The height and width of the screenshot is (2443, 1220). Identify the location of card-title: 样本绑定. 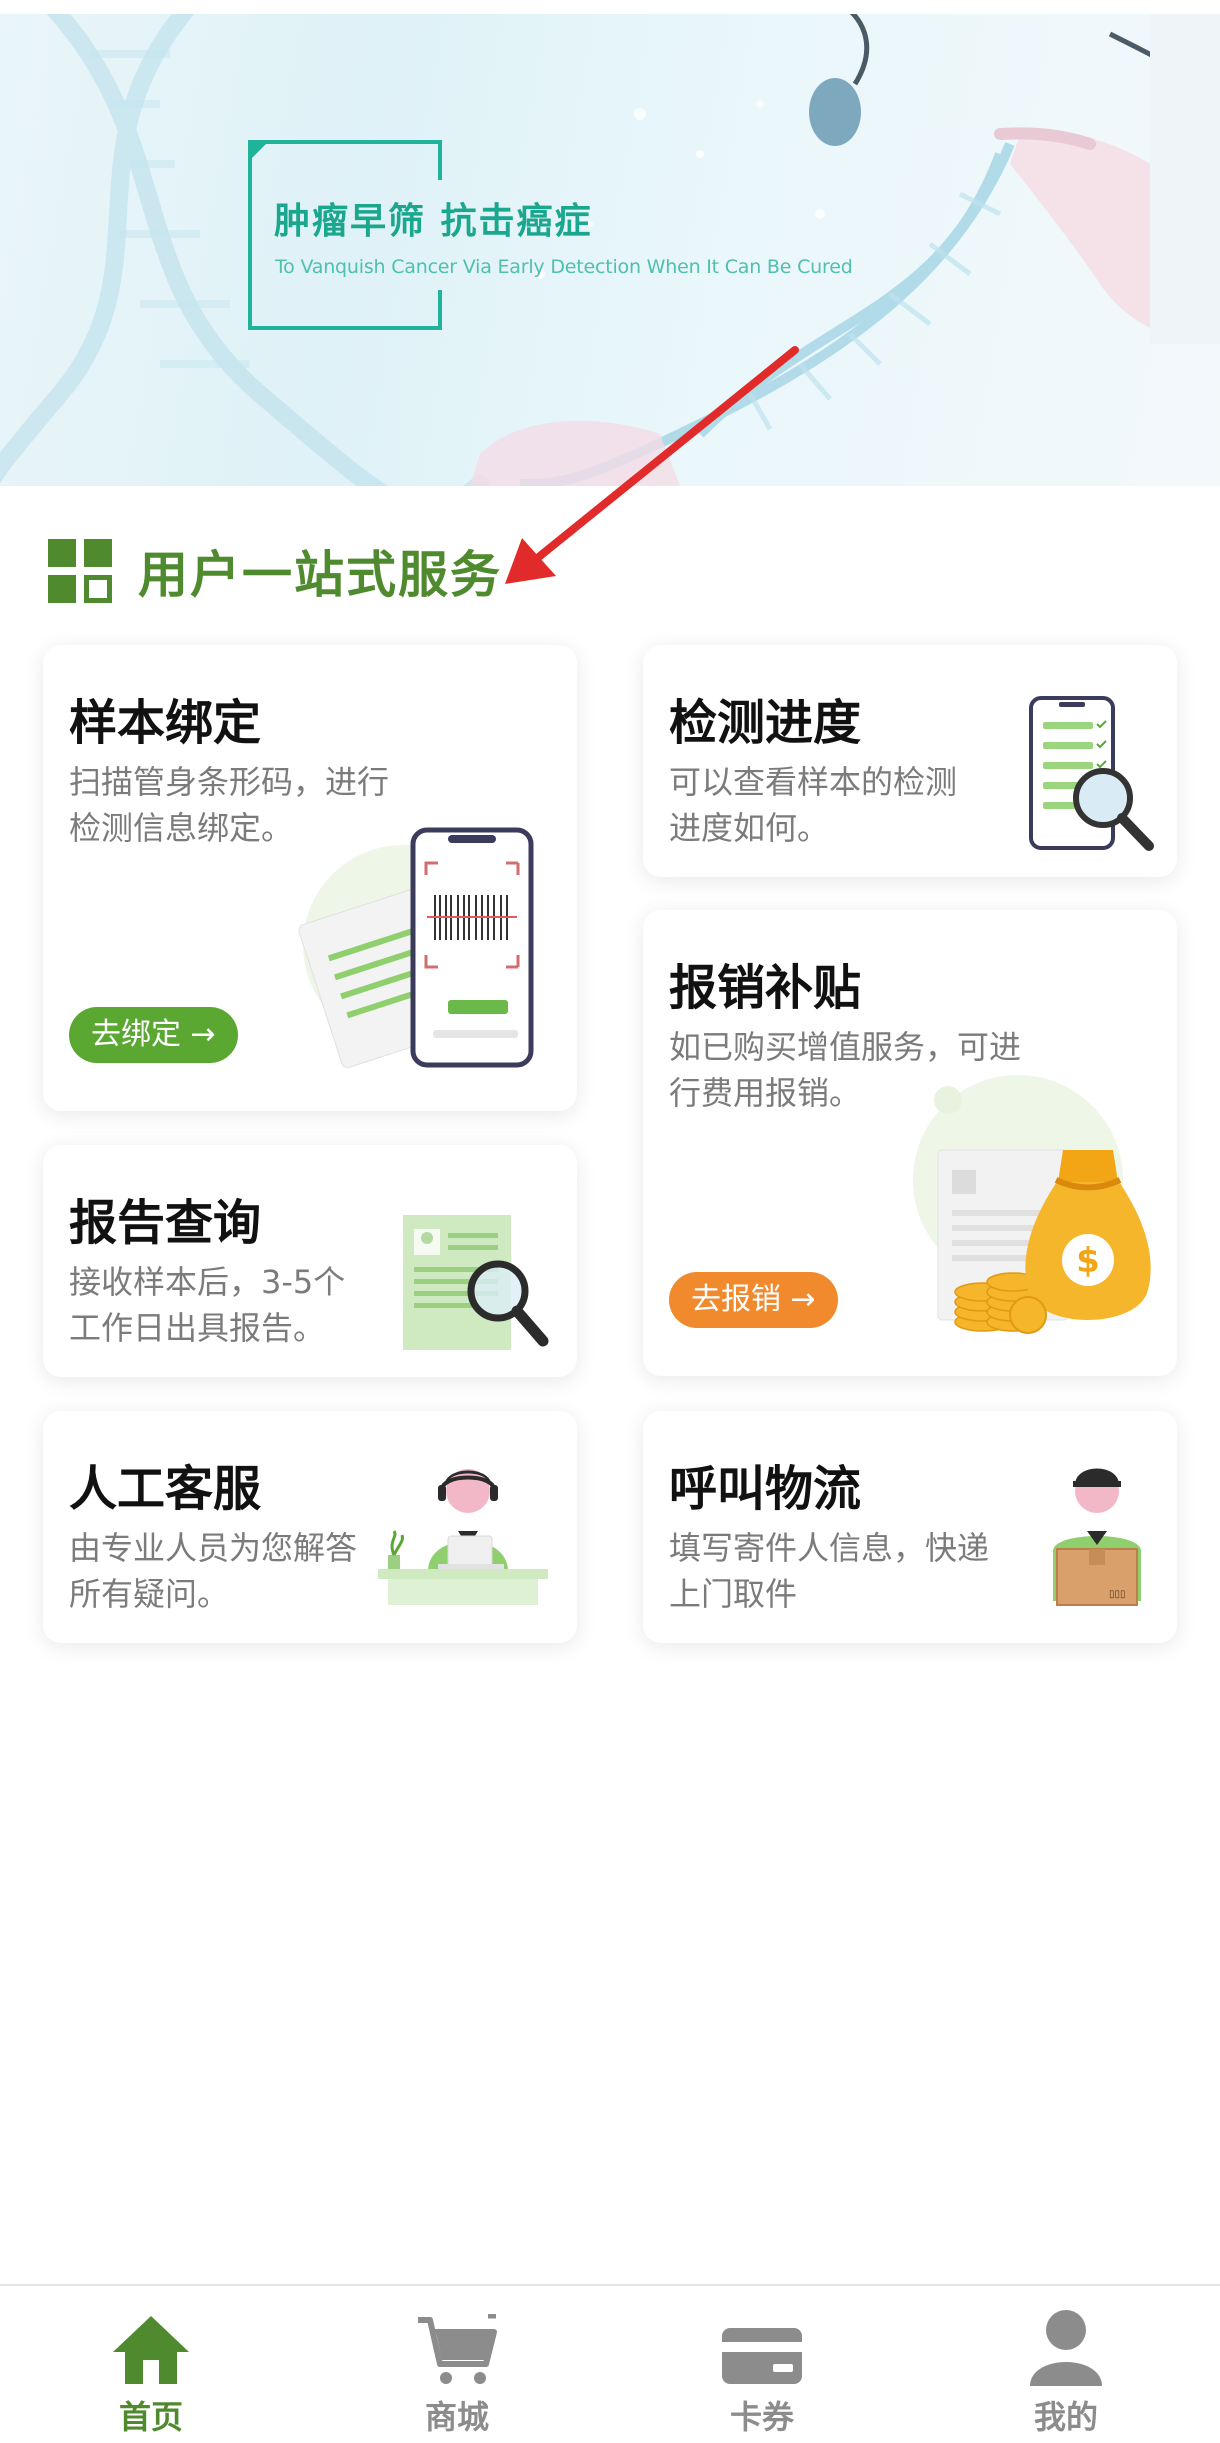
(165, 723).